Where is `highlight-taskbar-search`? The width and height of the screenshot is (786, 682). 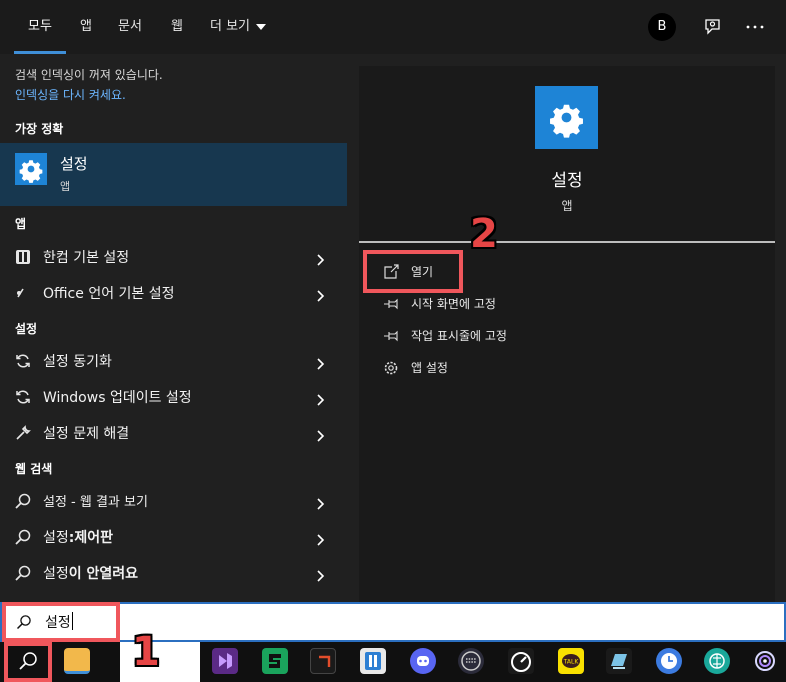 highlight-taskbar-search is located at coordinates (28, 662).